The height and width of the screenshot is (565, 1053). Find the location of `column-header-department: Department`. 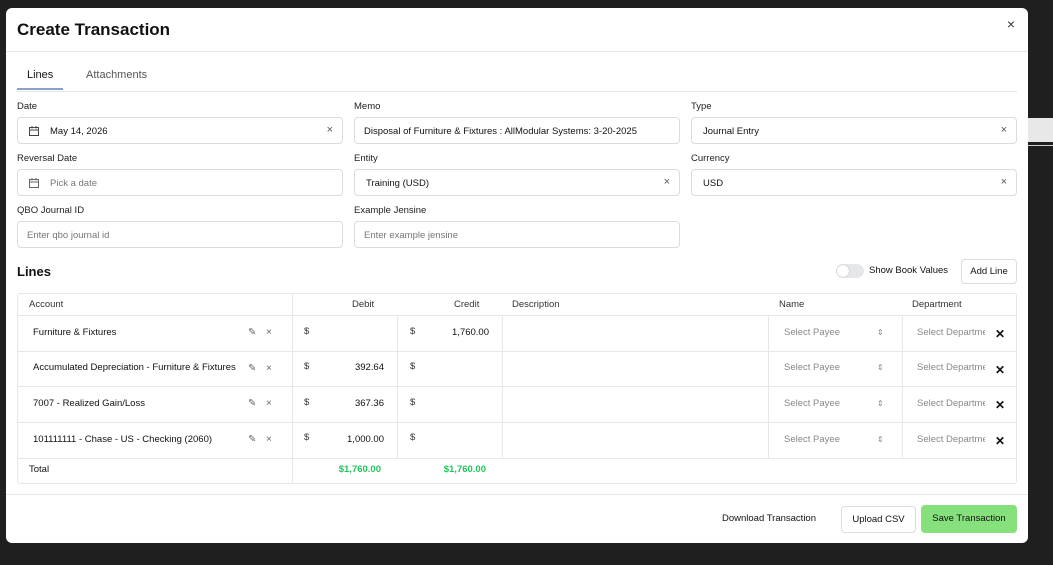

column-header-department: Department is located at coordinates (937, 304).